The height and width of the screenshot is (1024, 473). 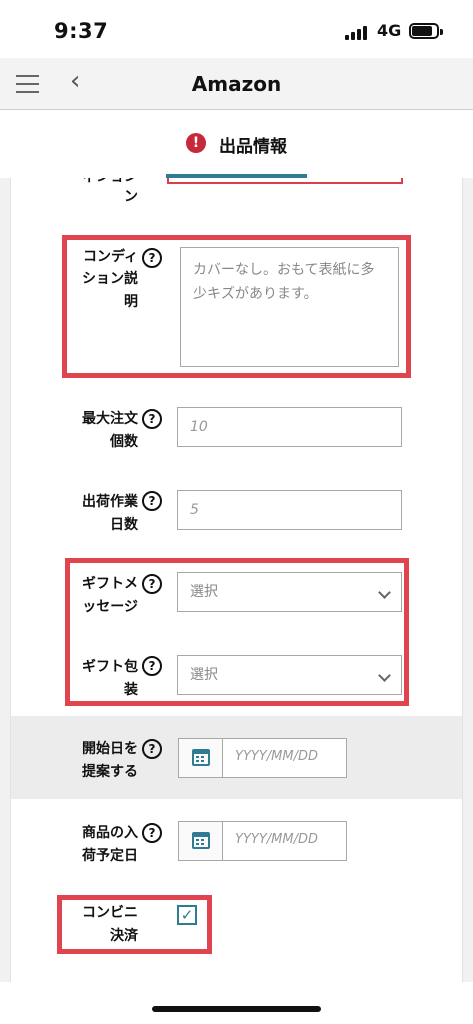 What do you see at coordinates (110, 772) in the screenshot?
I see `start-date-label-line2: 提案する` at bounding box center [110, 772].